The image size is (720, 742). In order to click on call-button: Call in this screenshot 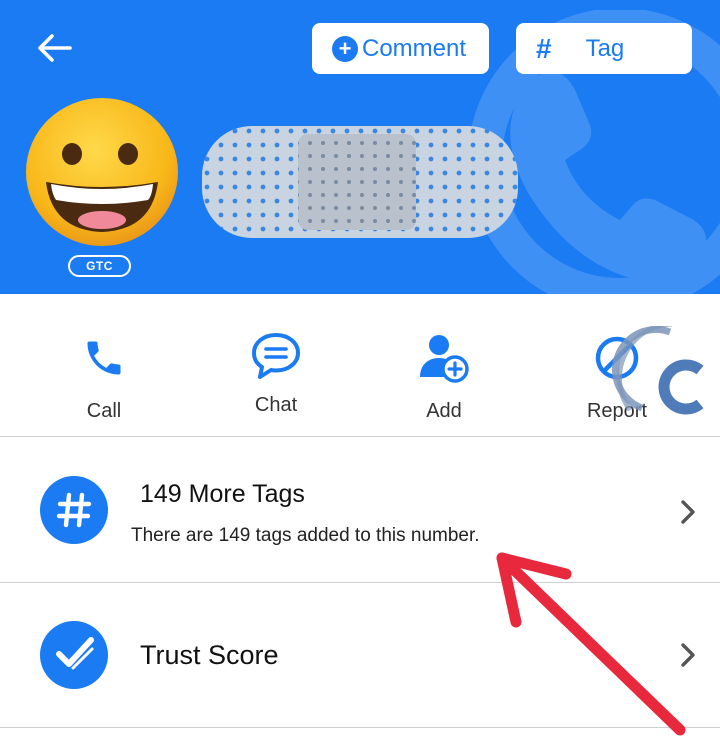, I will do `click(104, 375)`.